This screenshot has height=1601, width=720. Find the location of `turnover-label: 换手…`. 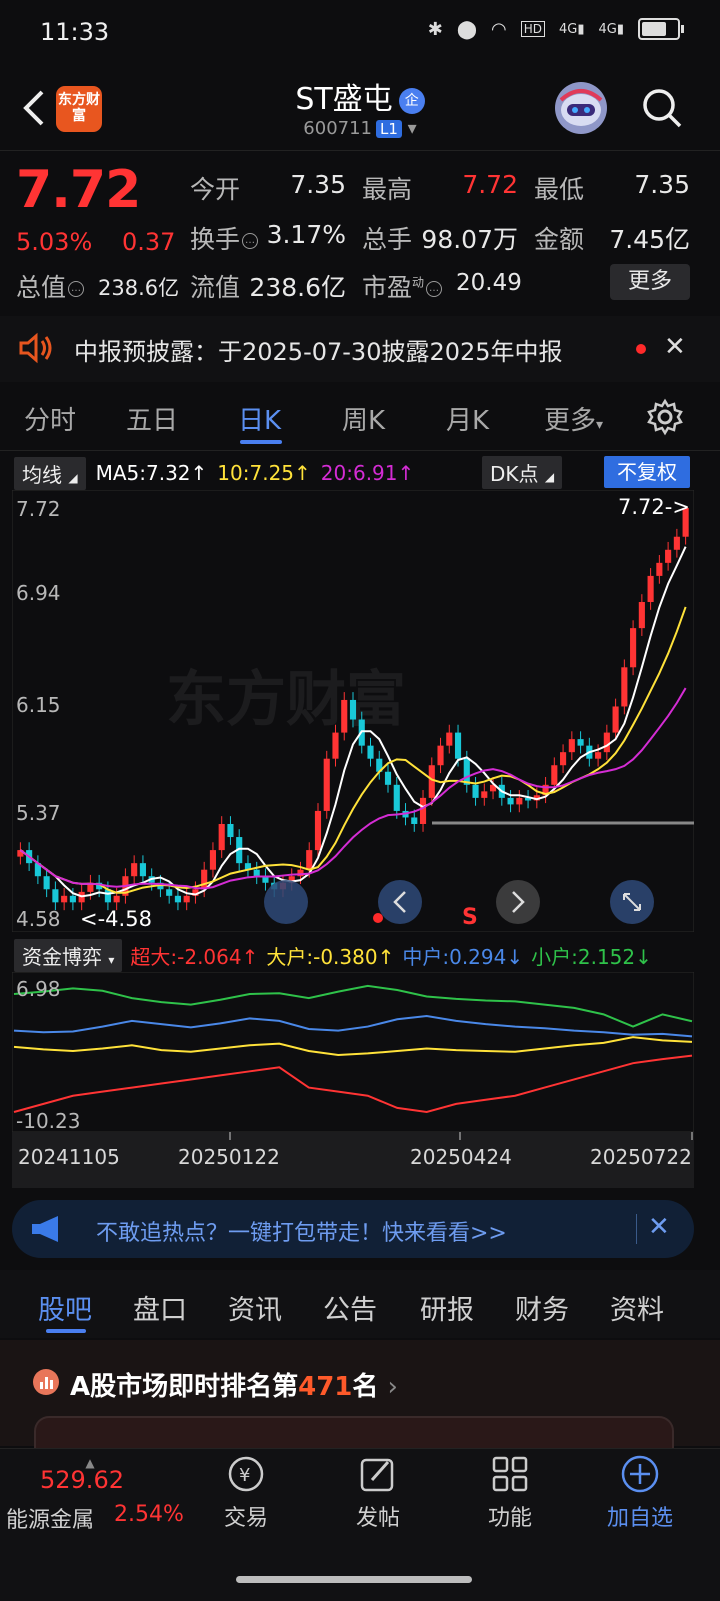

turnover-label: 换手… is located at coordinates (224, 238).